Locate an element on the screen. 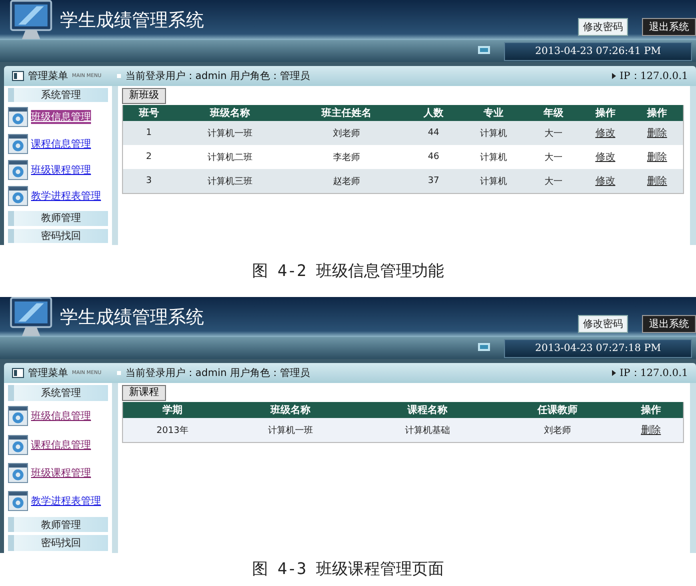  datetime-display: 2013-04-23 07:26:41 PM is located at coordinates (598, 51).